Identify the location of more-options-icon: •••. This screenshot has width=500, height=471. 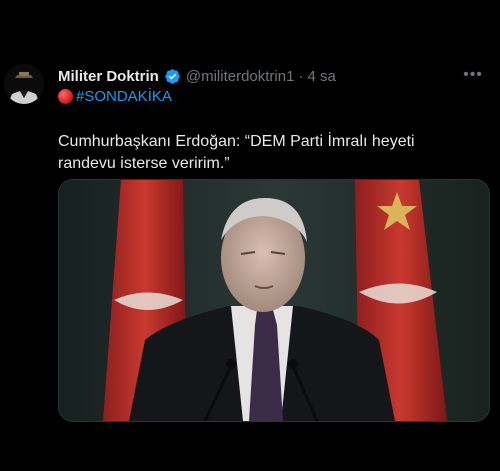
(473, 75).